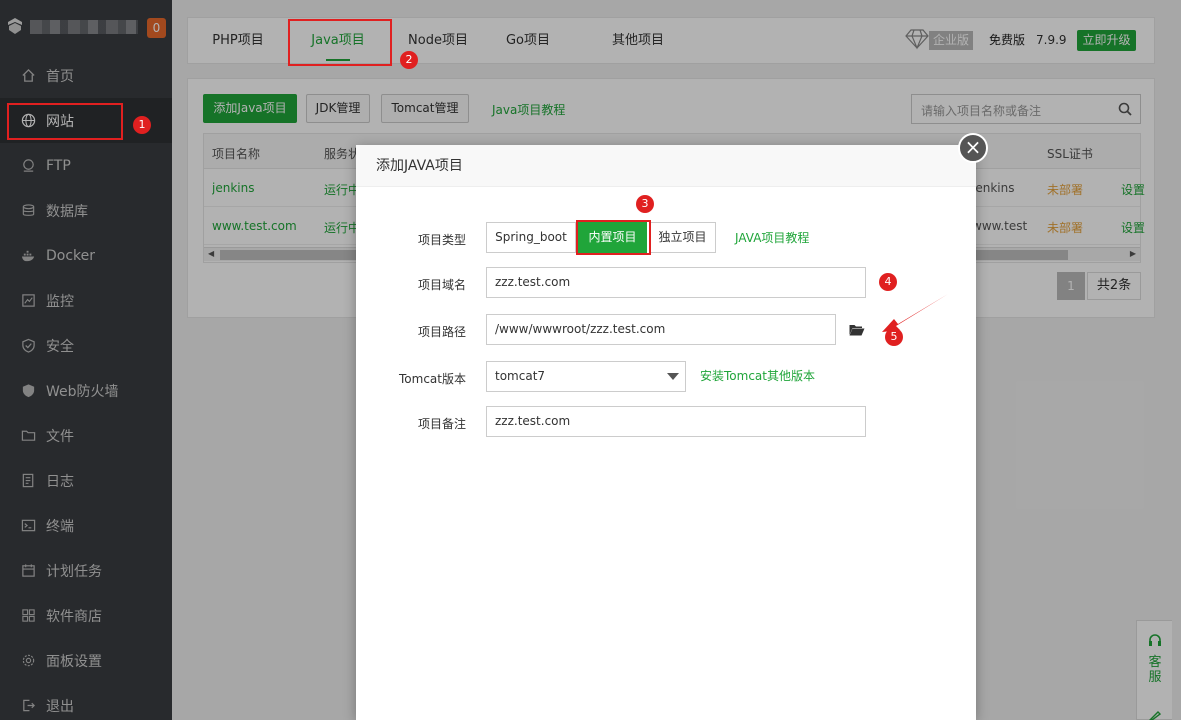  I want to click on project-domain-input: zzz.test.com, so click(676, 282).